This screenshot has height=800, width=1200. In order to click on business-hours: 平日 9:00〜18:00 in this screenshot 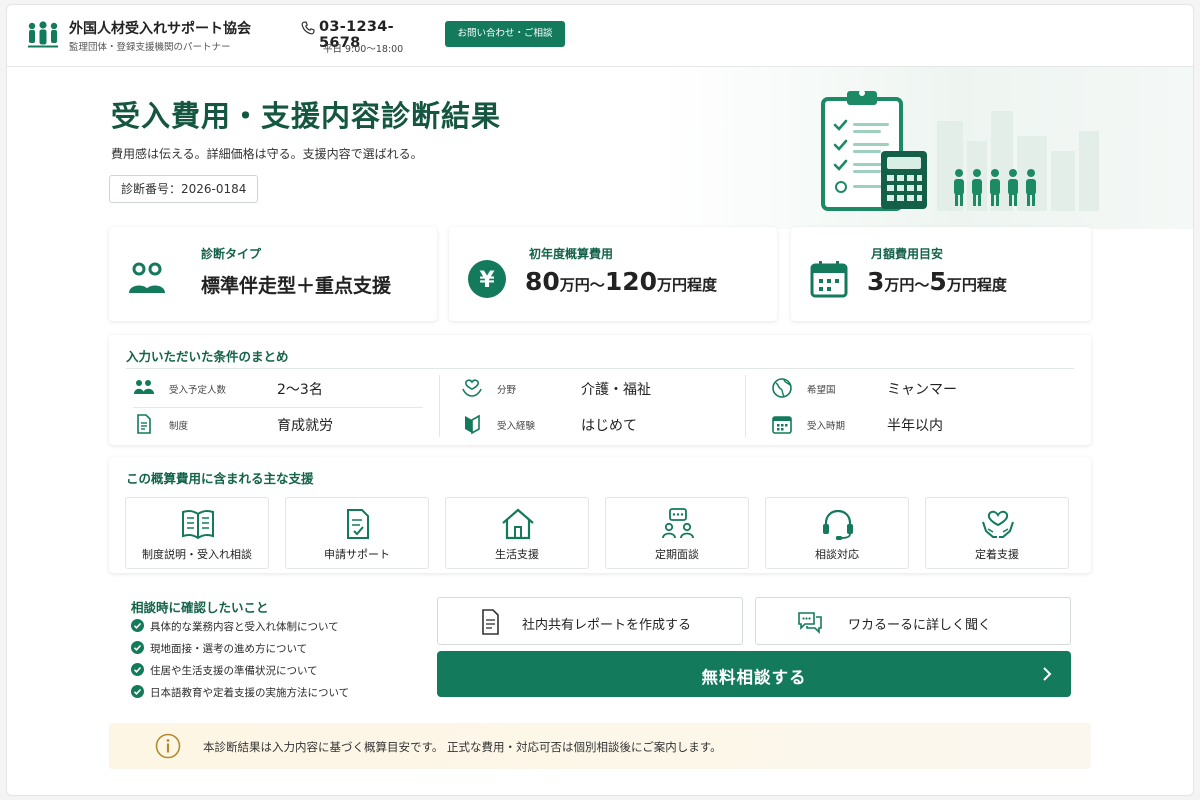, I will do `click(363, 49)`.